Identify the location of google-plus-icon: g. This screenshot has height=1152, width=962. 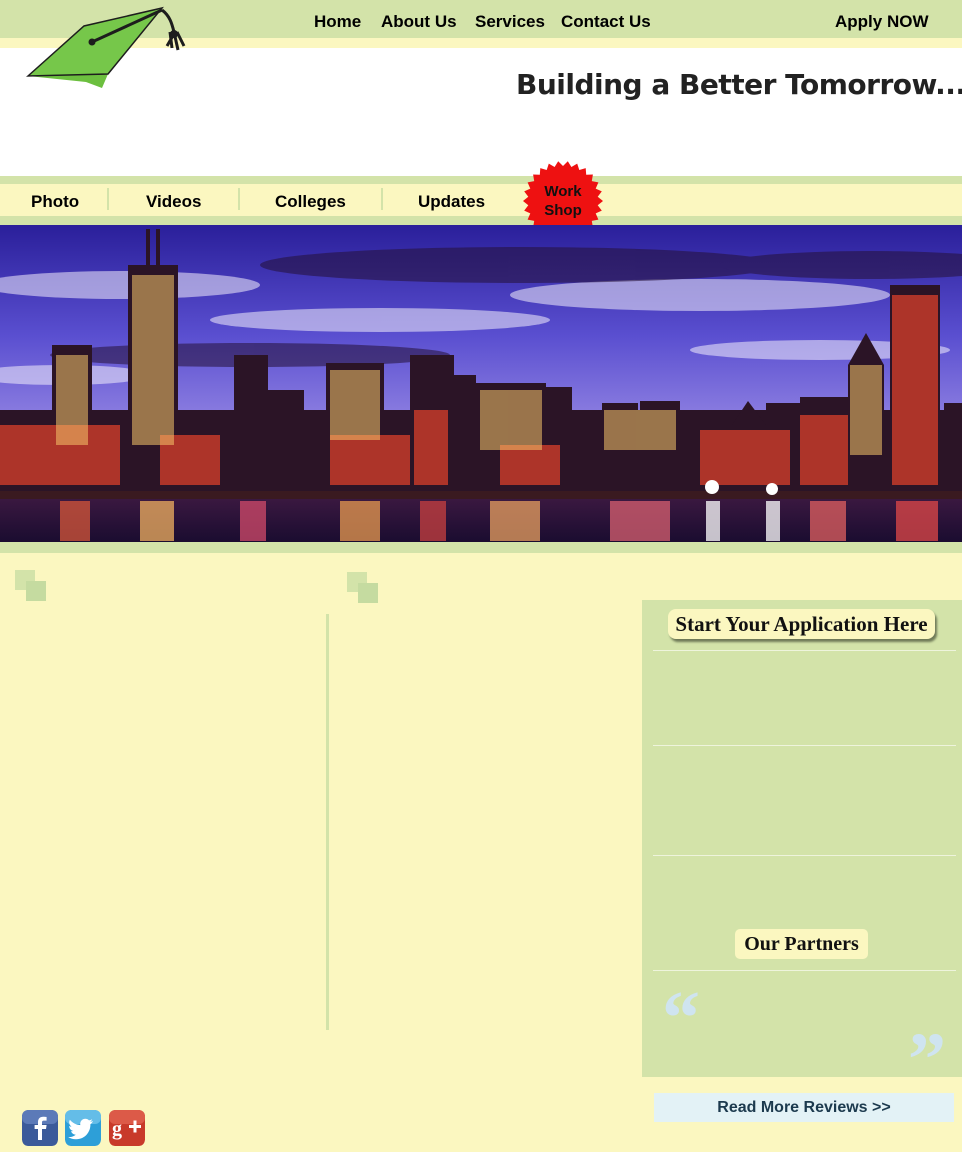
(127, 1128).